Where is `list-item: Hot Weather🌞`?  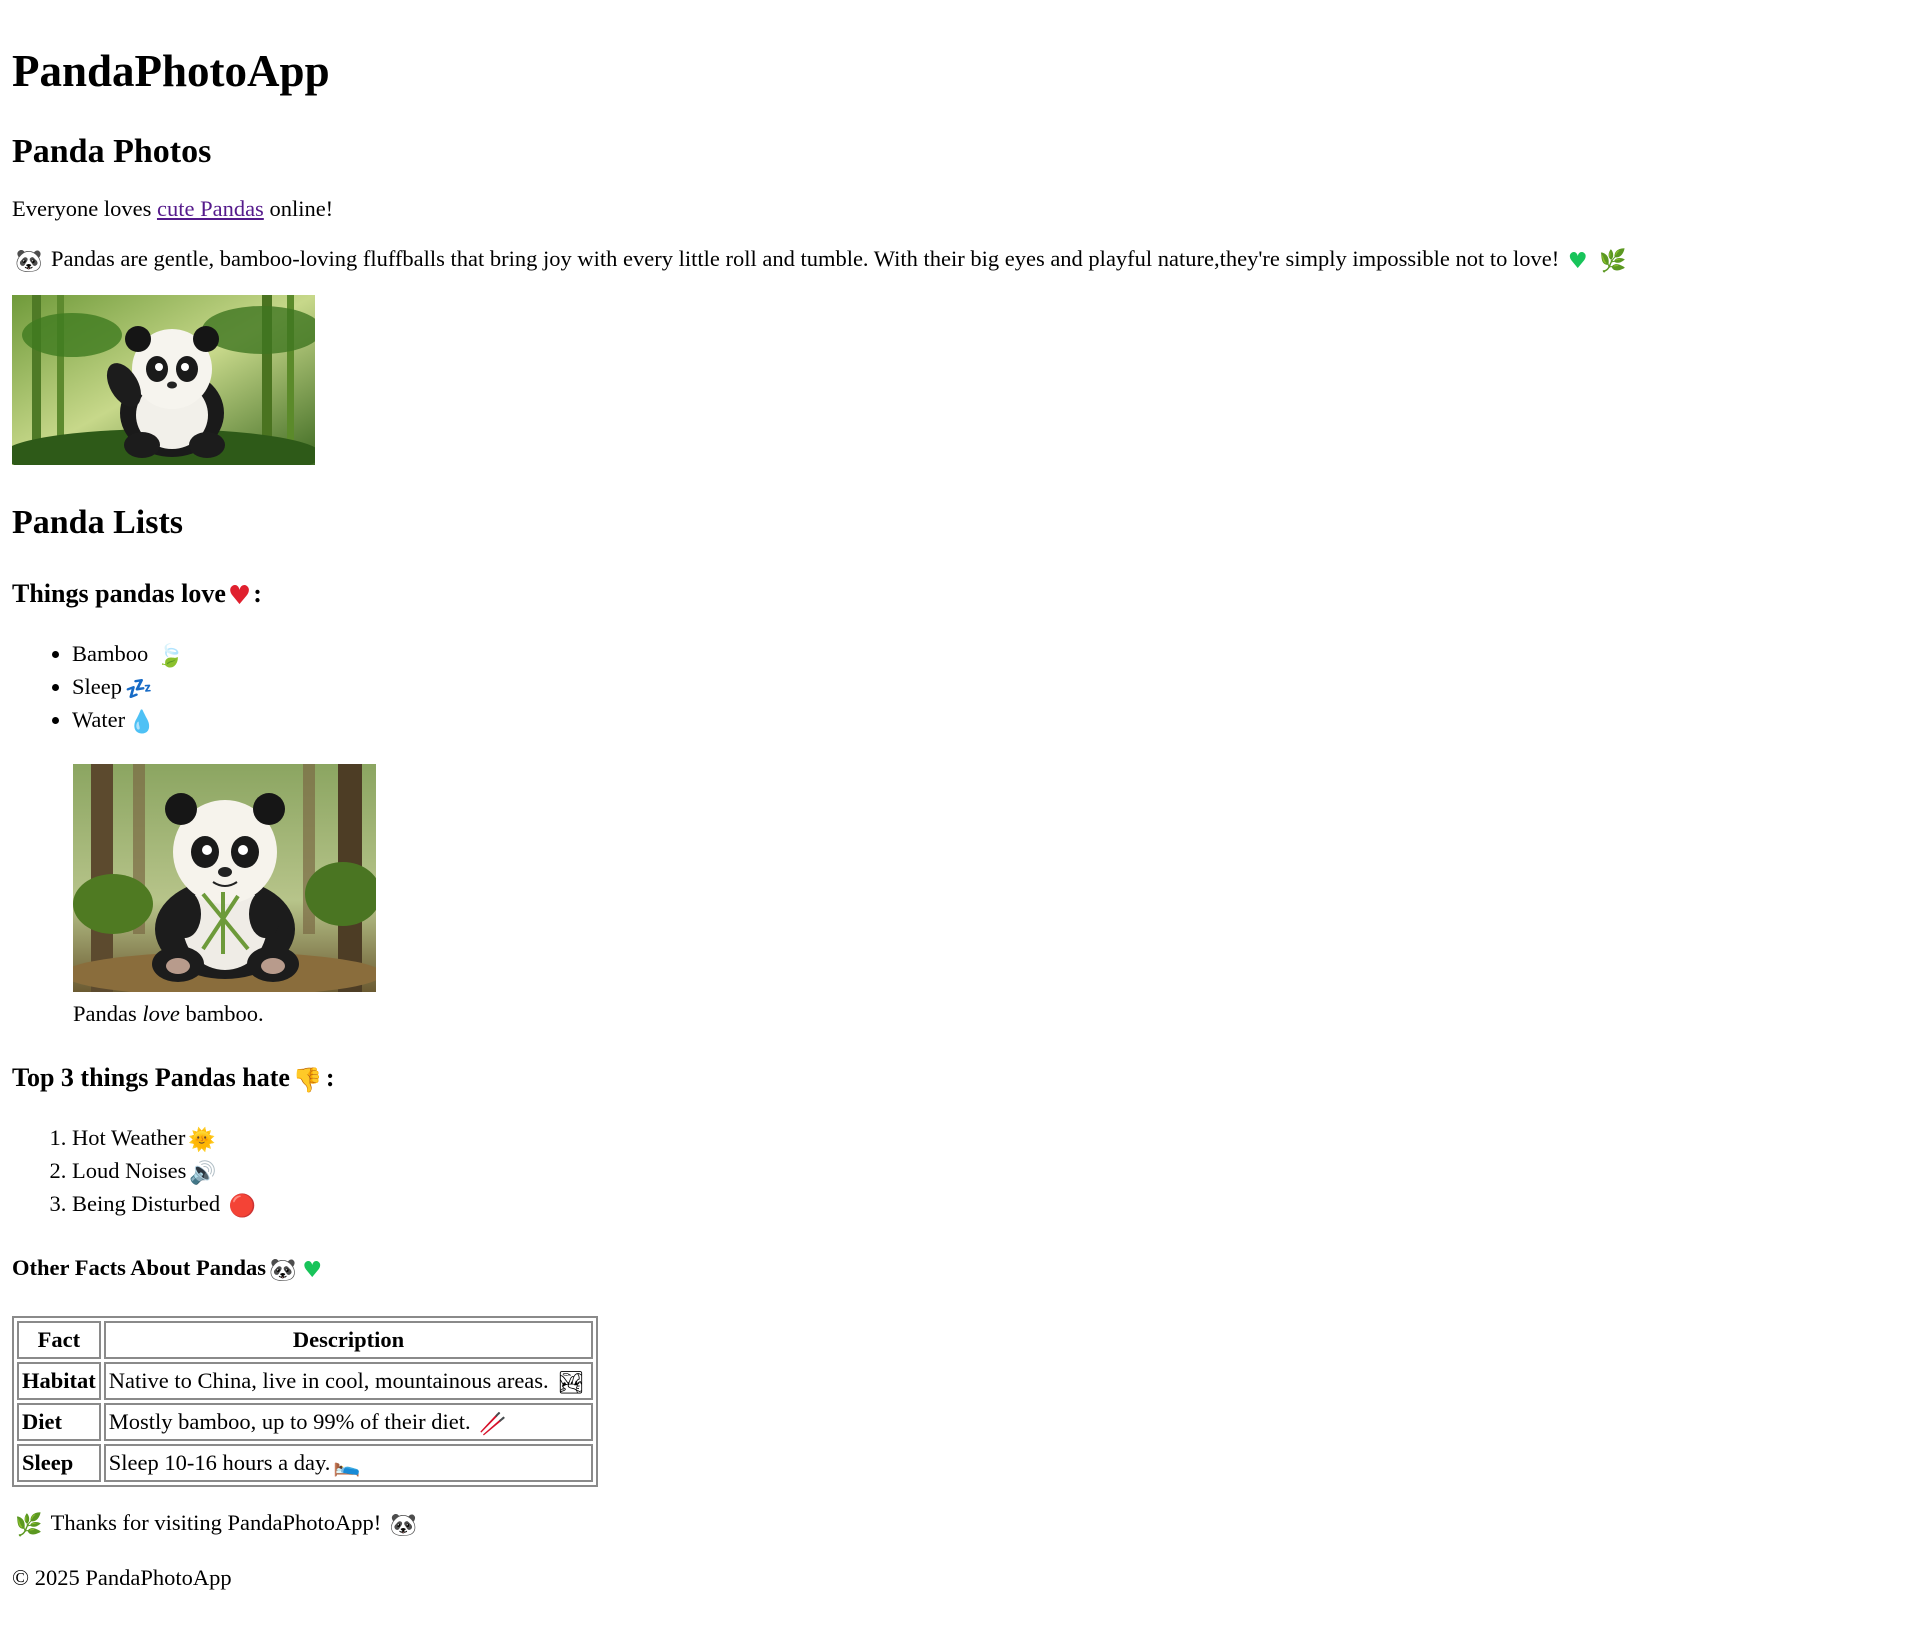
list-item: Hot Weather🌞 is located at coordinates (990, 1137).